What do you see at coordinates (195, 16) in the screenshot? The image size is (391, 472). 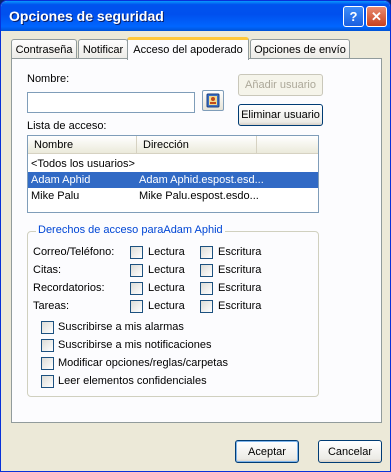 I see `title-bar: Opciones de seguridad ? ✕` at bounding box center [195, 16].